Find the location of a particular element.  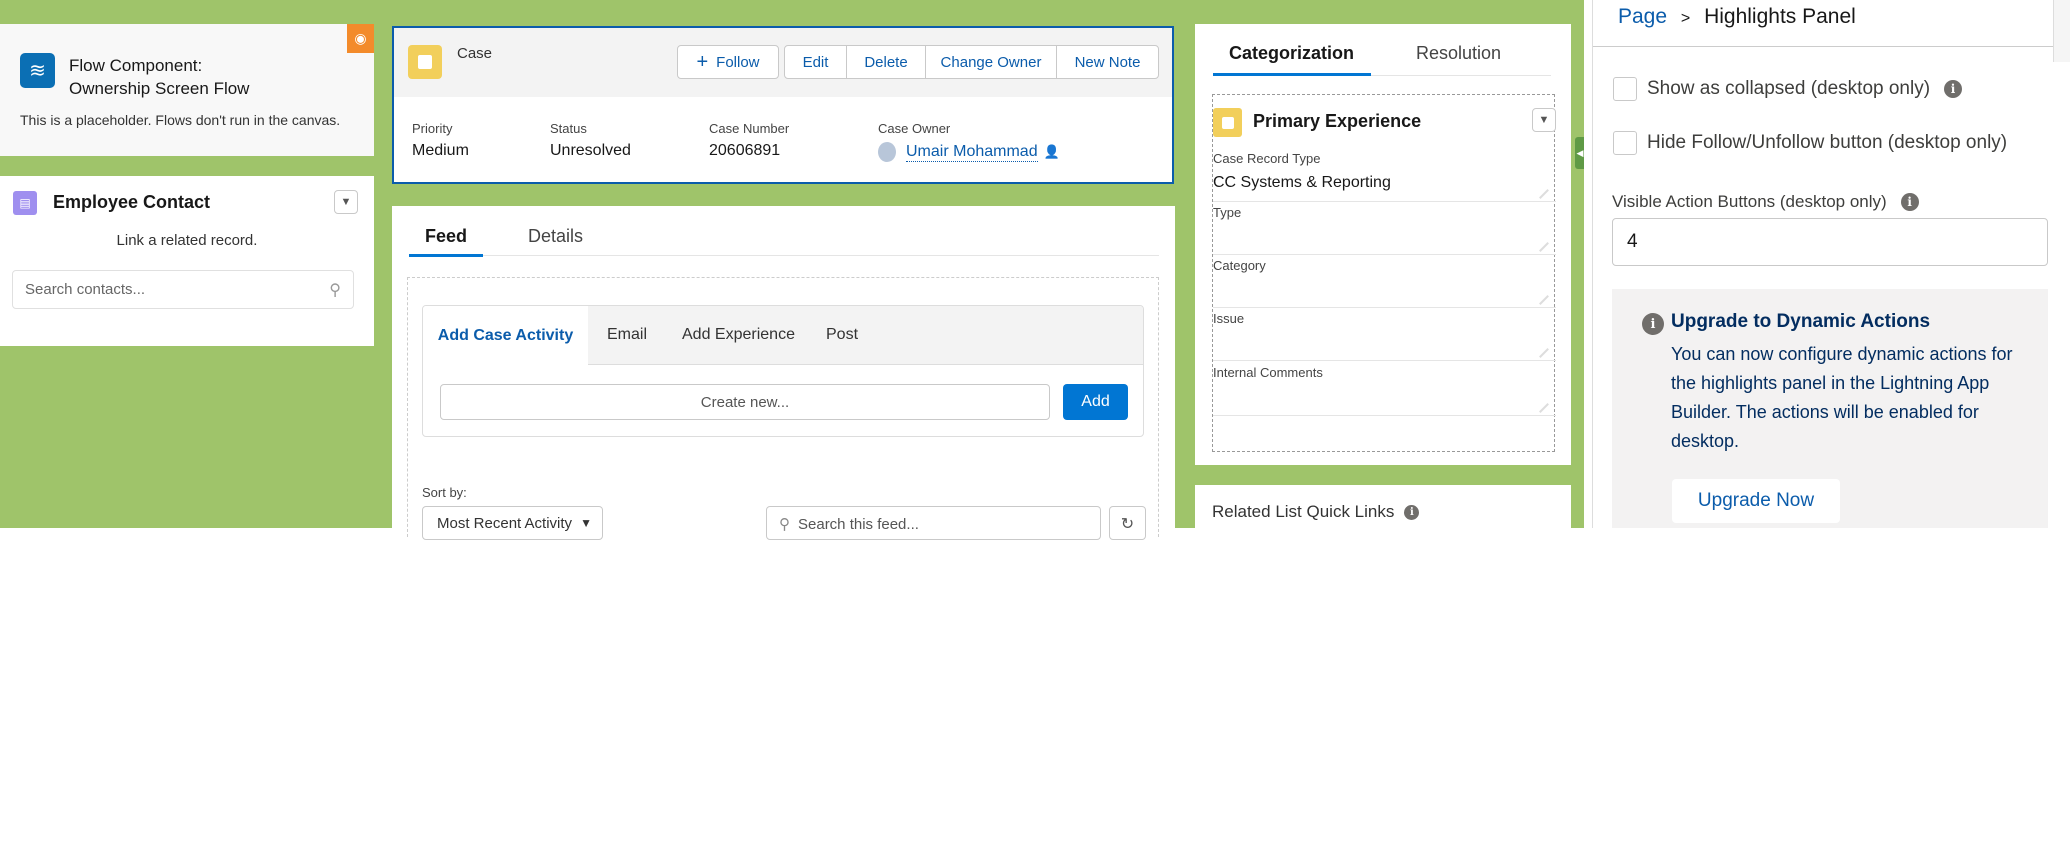

case-number-value: 20606891 is located at coordinates (745, 150).